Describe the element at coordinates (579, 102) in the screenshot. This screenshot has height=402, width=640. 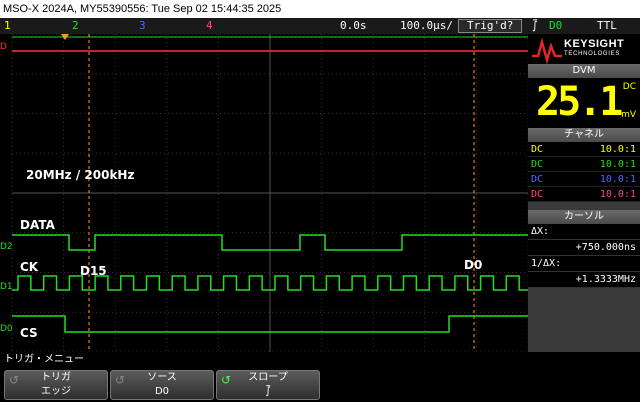
I see `dvm-value: 25.1` at that location.